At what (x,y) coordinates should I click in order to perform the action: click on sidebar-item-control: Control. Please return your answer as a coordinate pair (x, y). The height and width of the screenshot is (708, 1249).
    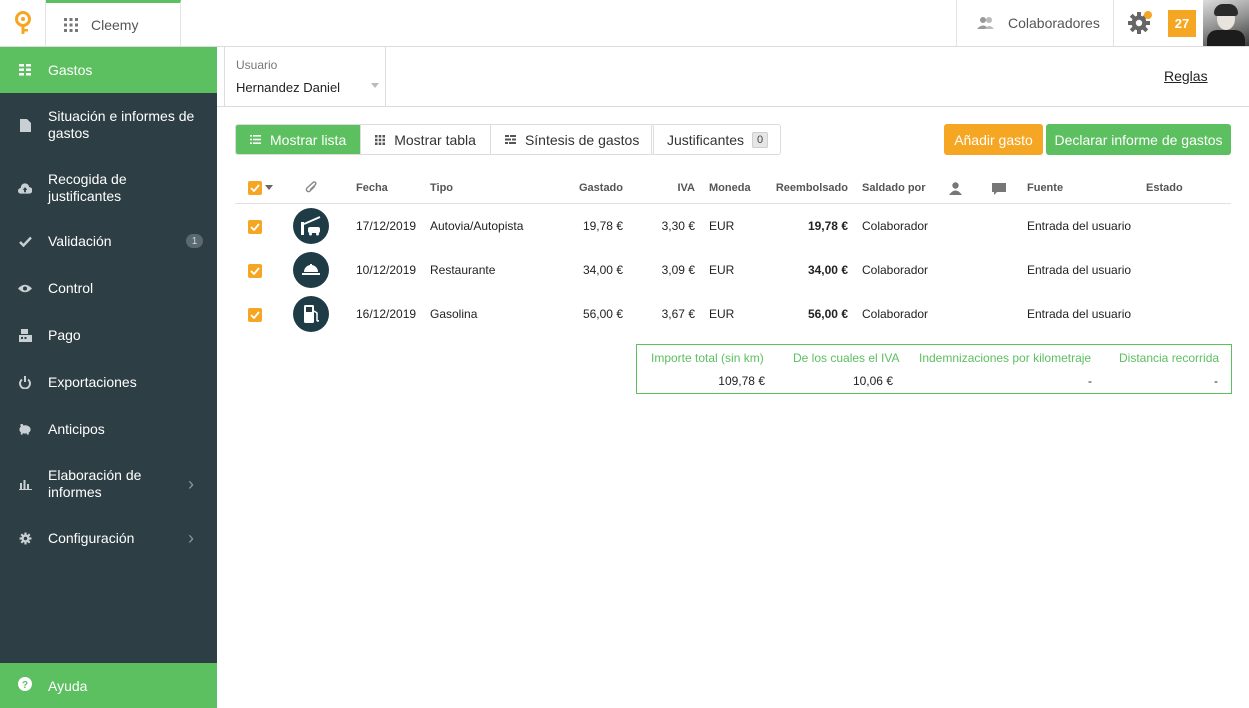
    Looking at the image, I should click on (108, 288).